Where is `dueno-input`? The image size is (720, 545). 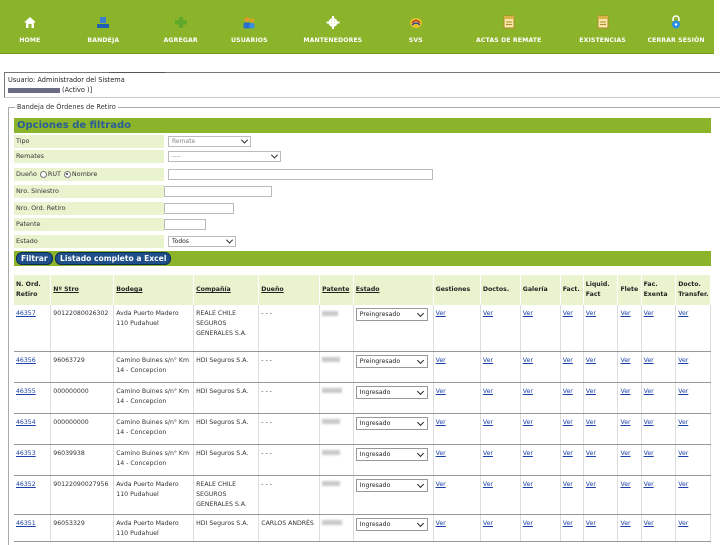
dueno-input is located at coordinates (300, 174).